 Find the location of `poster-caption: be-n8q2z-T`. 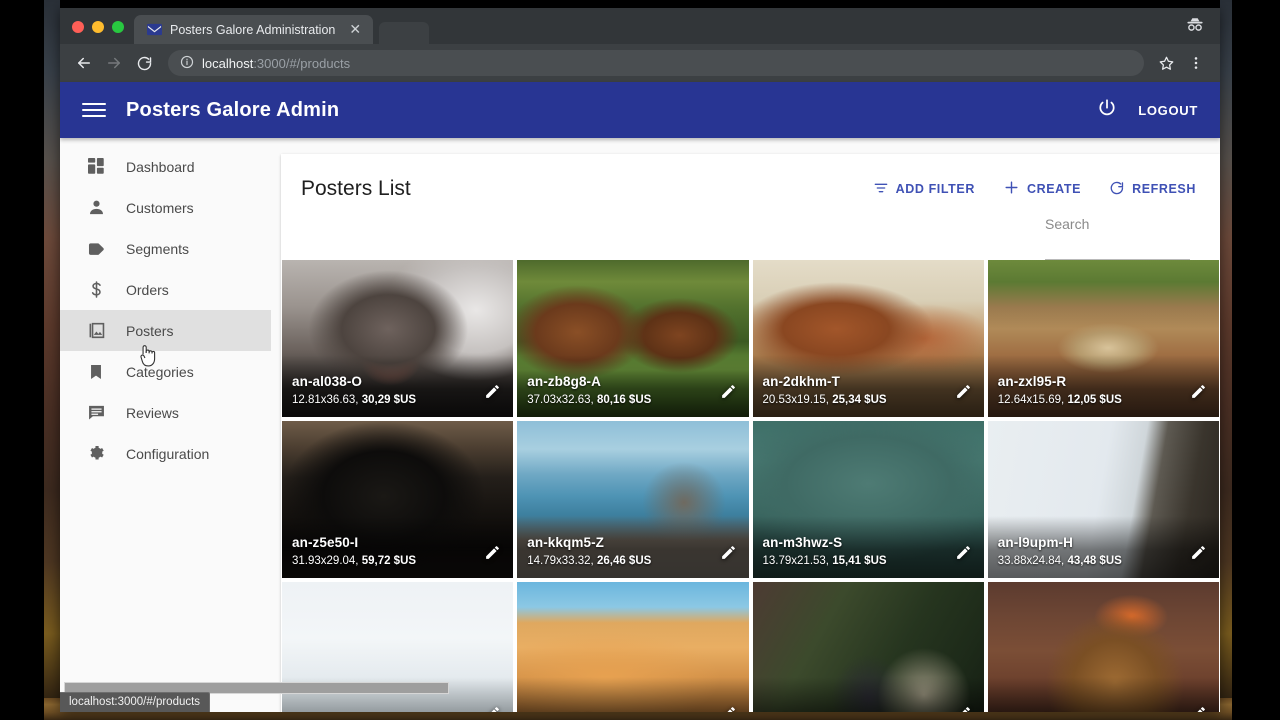

poster-caption: be-n8q2z-T is located at coordinates (1034, 711).